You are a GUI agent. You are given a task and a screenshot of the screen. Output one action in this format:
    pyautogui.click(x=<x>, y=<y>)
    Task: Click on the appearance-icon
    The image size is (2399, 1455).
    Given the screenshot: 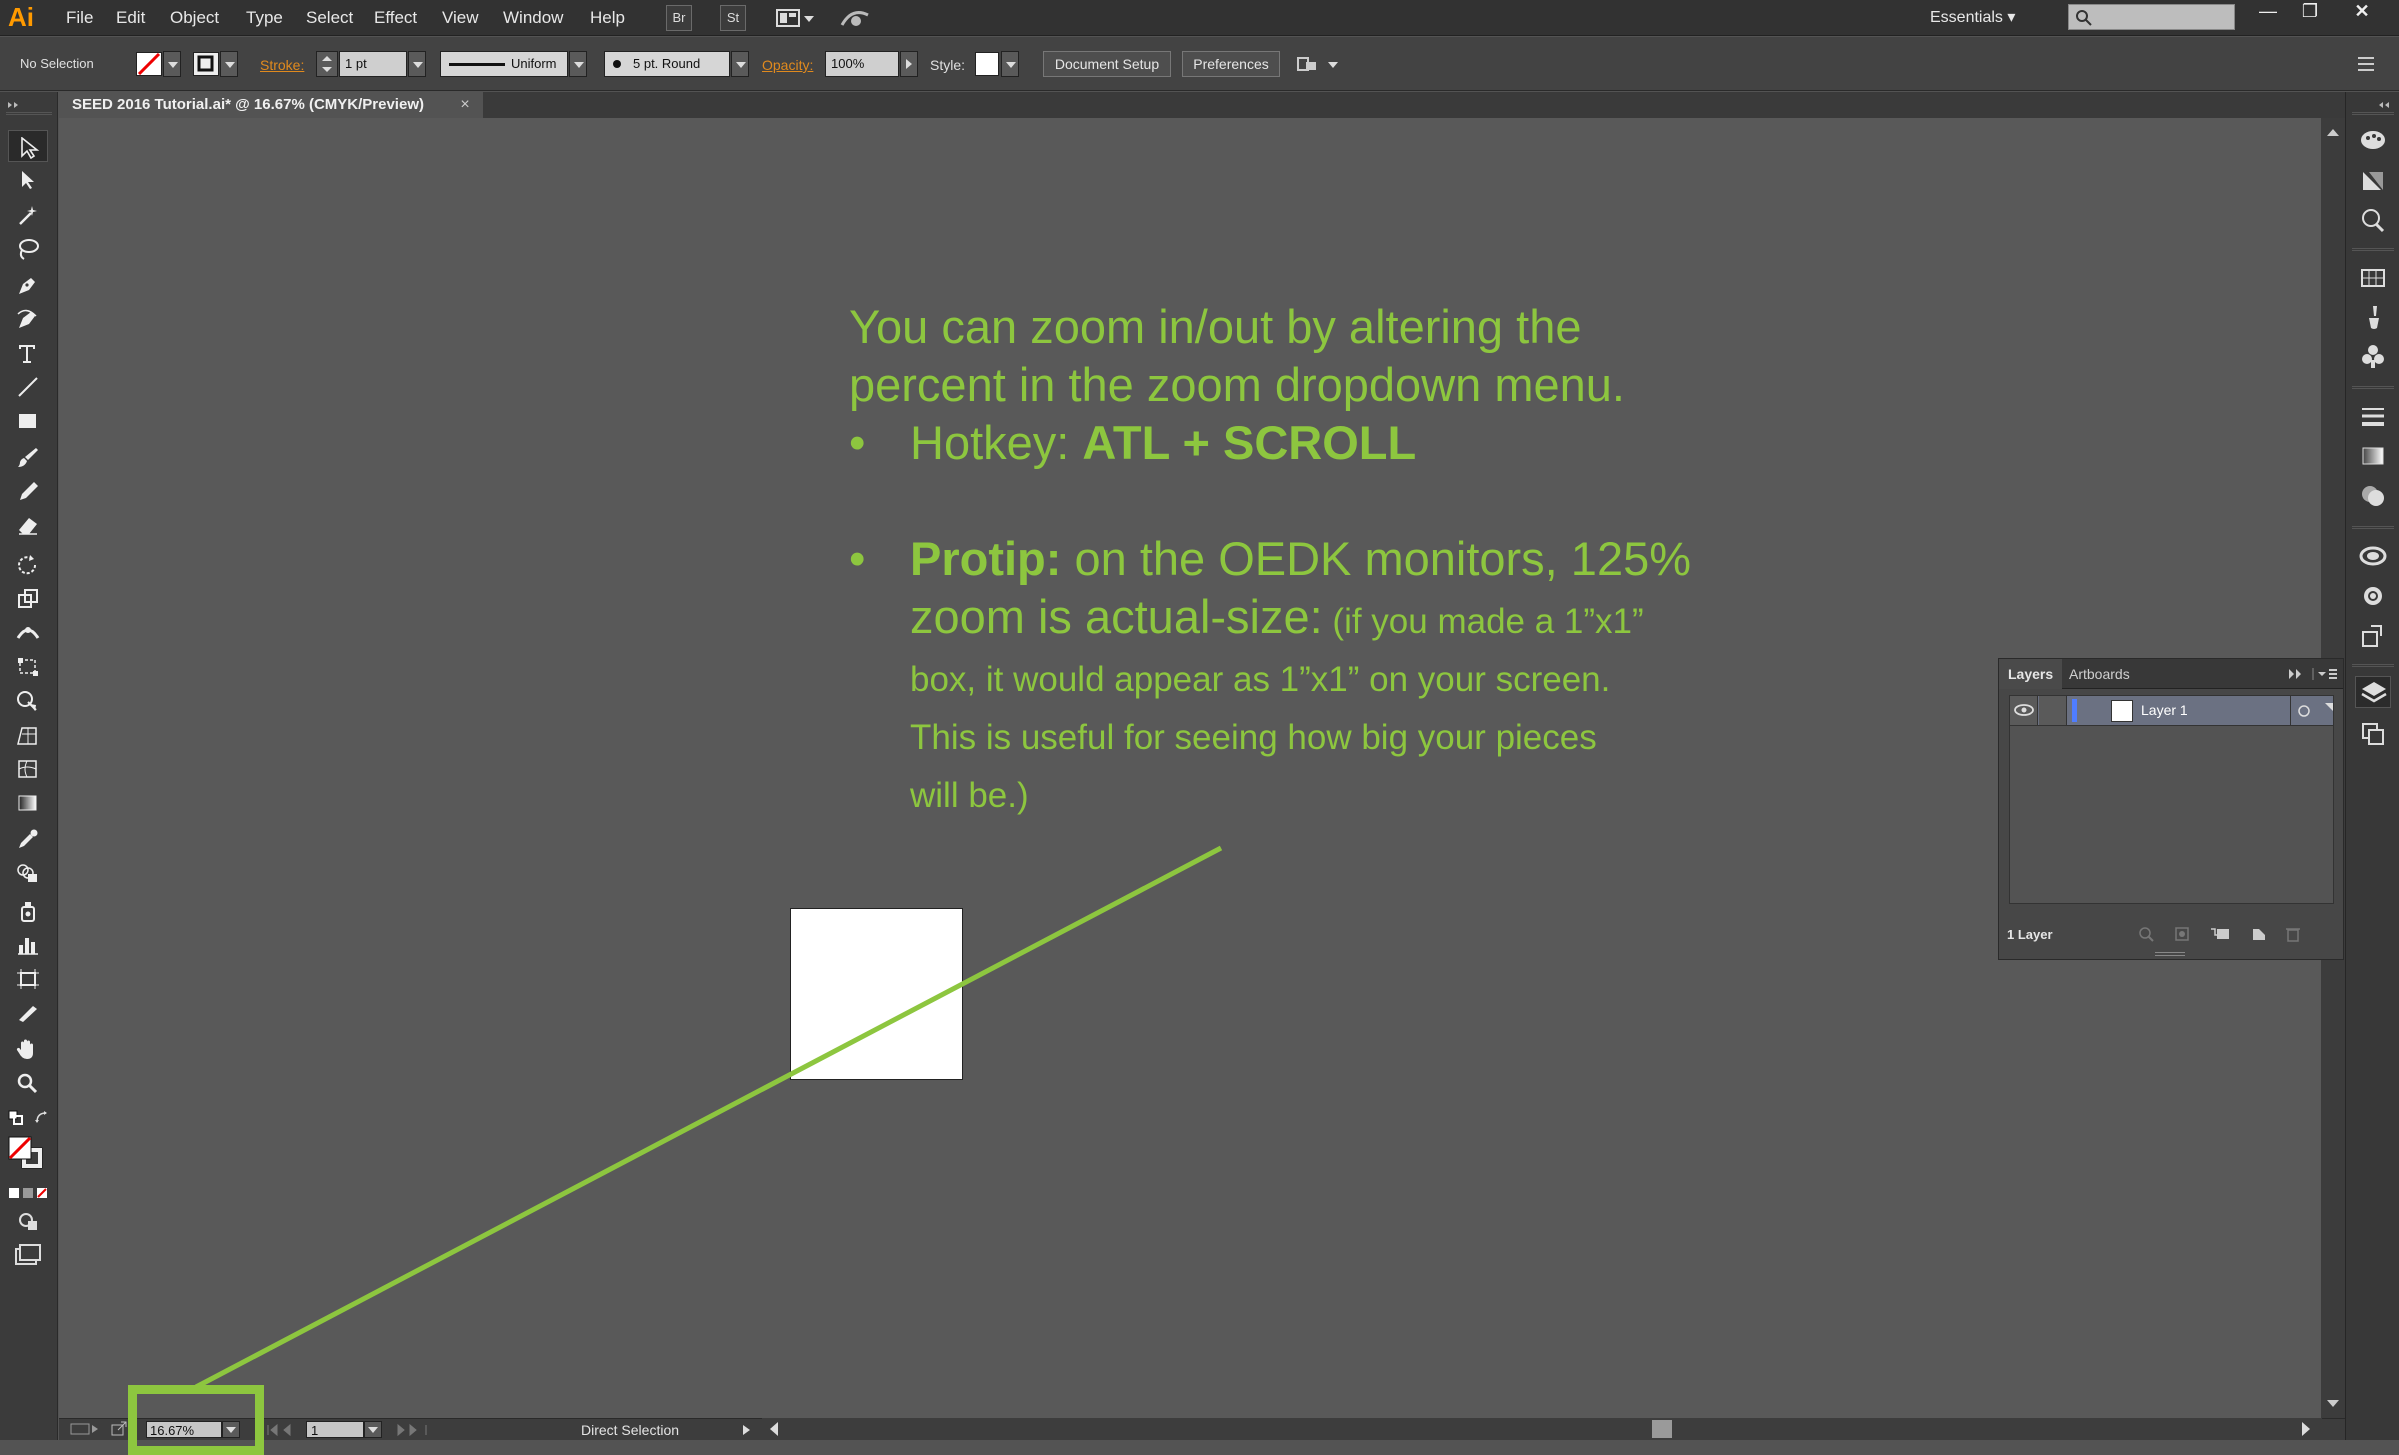 What is the action you would take?
    pyautogui.click(x=2373, y=556)
    